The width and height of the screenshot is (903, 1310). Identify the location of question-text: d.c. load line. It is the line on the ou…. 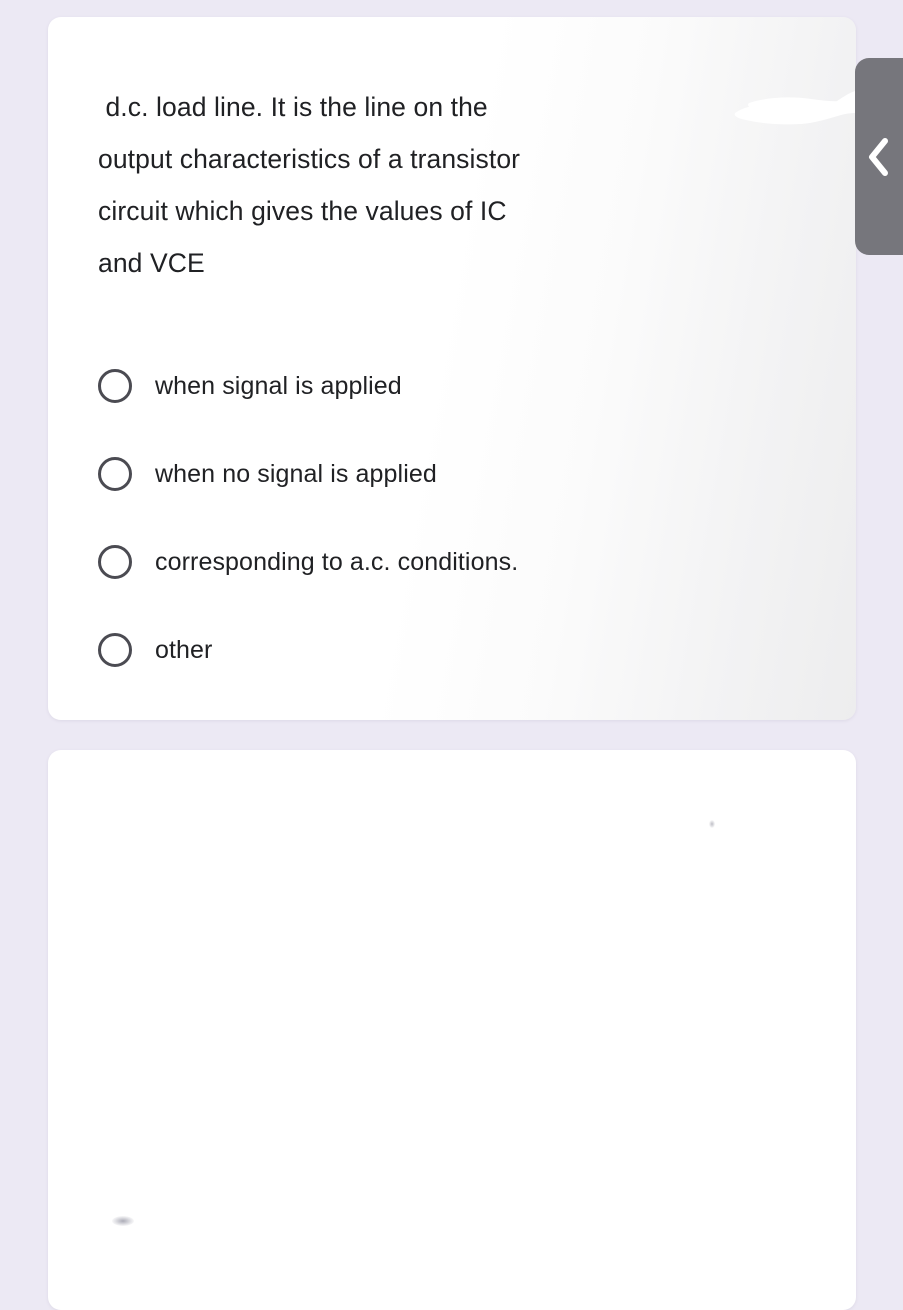
(309, 185).